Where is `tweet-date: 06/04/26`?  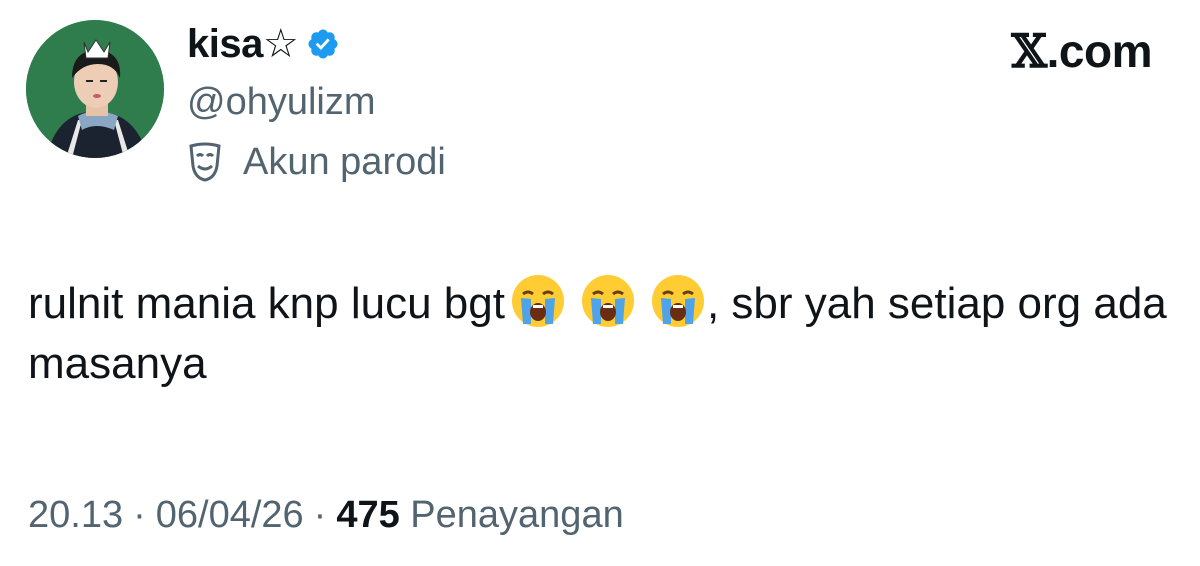
tweet-date: 06/04/26 is located at coordinates (230, 515).